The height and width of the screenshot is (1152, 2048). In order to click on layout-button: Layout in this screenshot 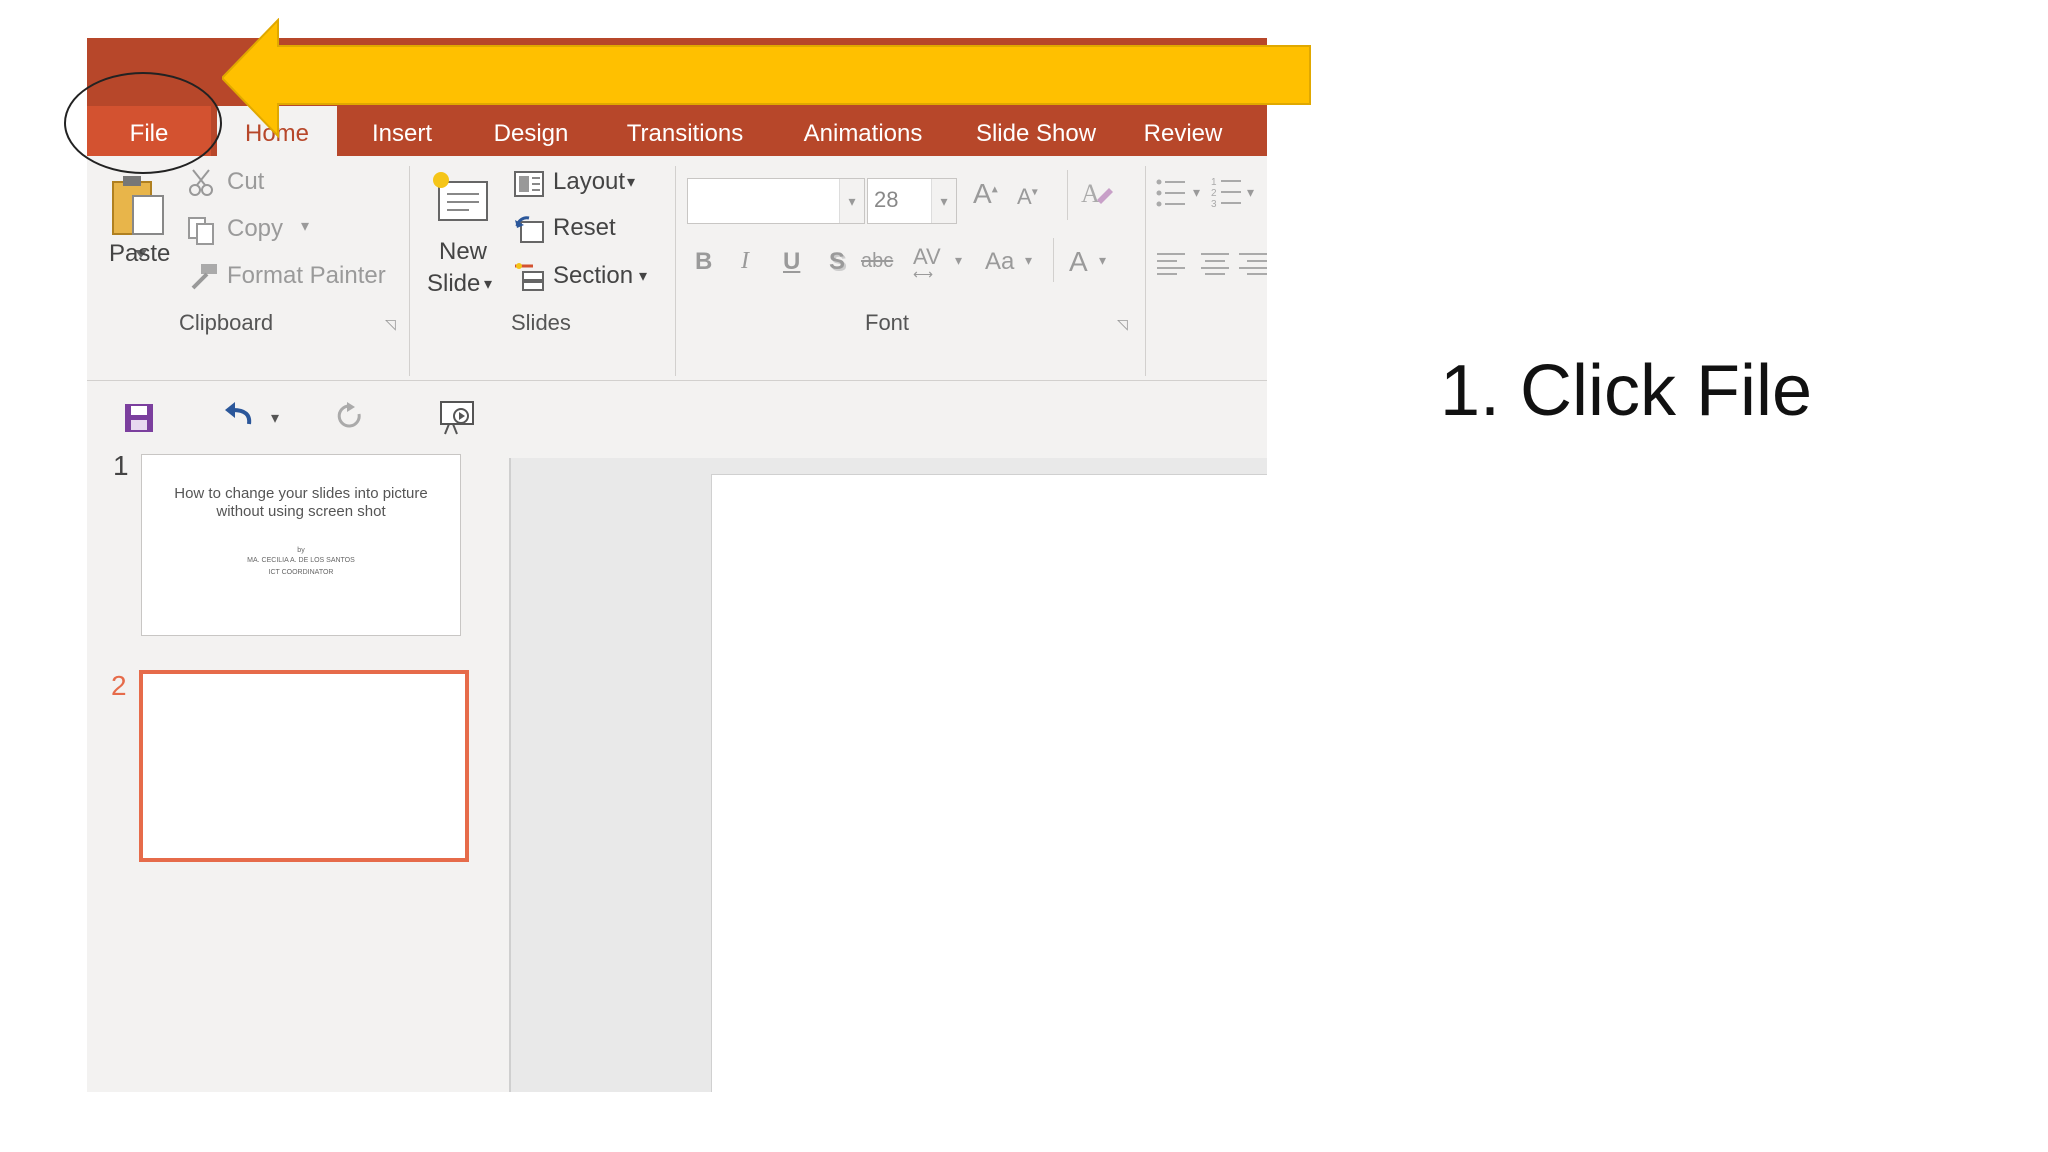, I will do `click(589, 182)`.